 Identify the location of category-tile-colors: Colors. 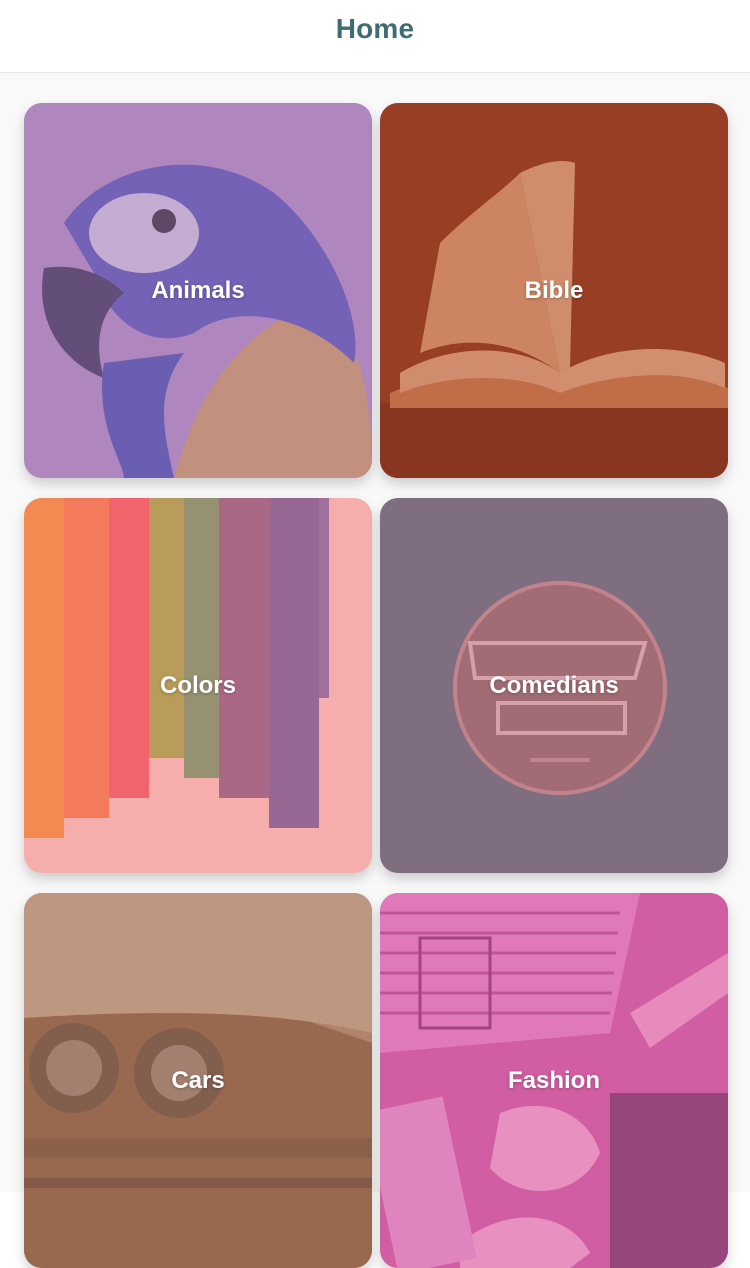
(198, 685).